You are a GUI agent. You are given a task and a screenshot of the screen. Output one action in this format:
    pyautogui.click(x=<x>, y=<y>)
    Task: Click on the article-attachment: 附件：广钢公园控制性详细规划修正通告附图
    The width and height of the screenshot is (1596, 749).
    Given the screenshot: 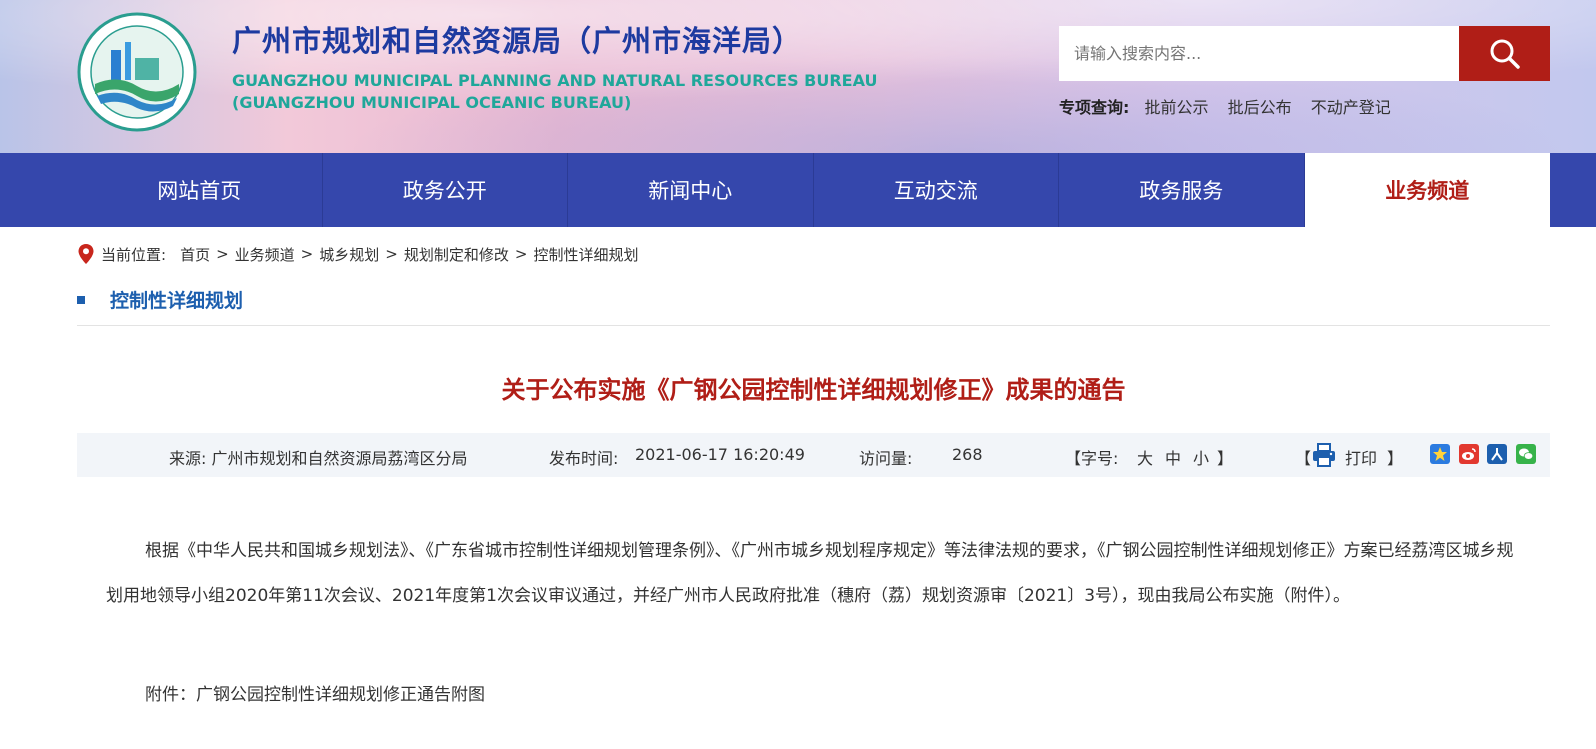 What is the action you would take?
    pyautogui.click(x=315, y=692)
    